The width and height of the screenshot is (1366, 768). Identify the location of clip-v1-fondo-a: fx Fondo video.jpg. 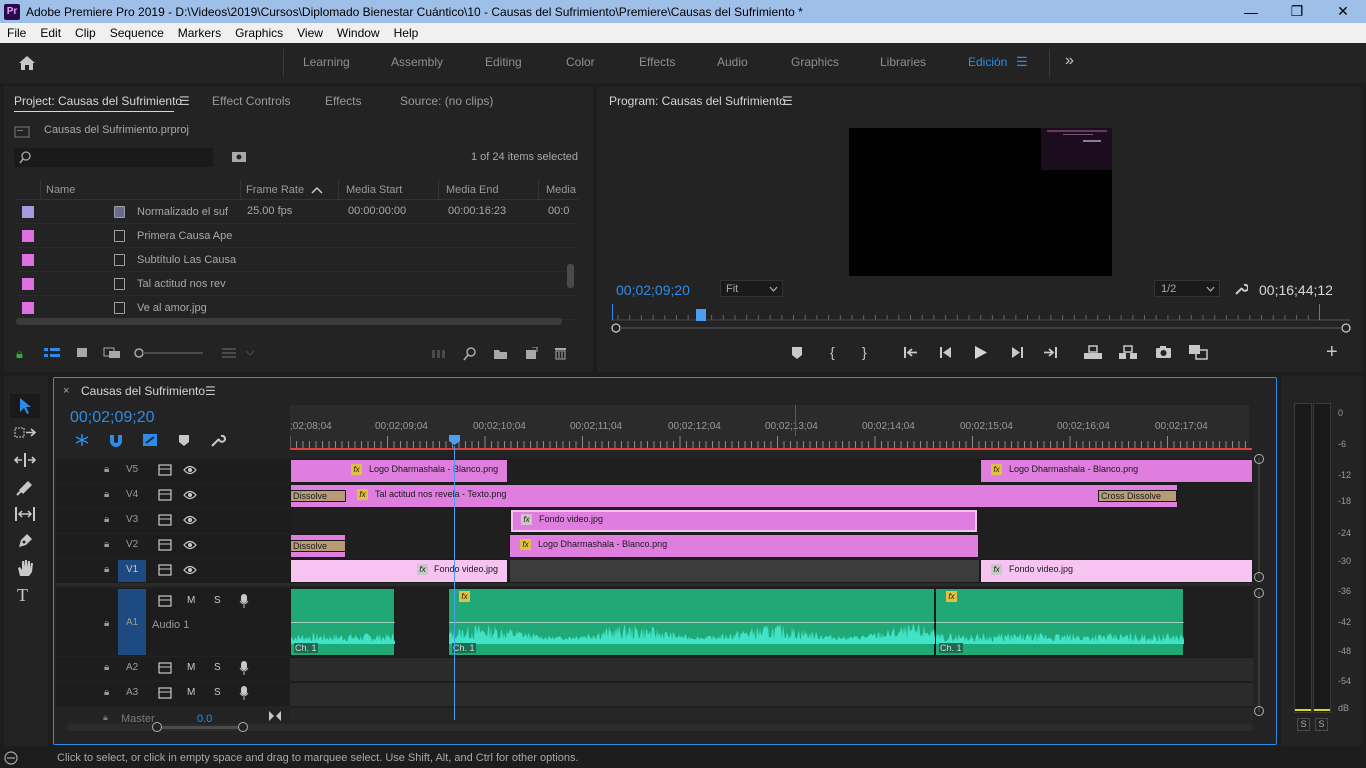
(399, 571).